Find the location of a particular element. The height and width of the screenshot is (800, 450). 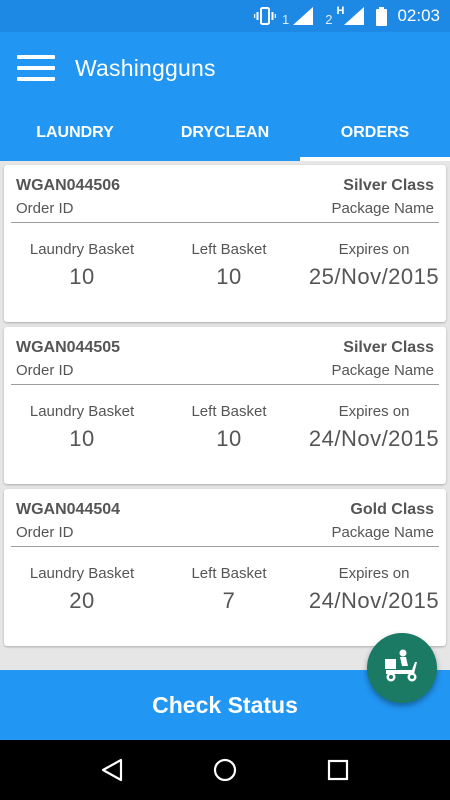

order-id-value: WGAN044504 is located at coordinates (68, 509).